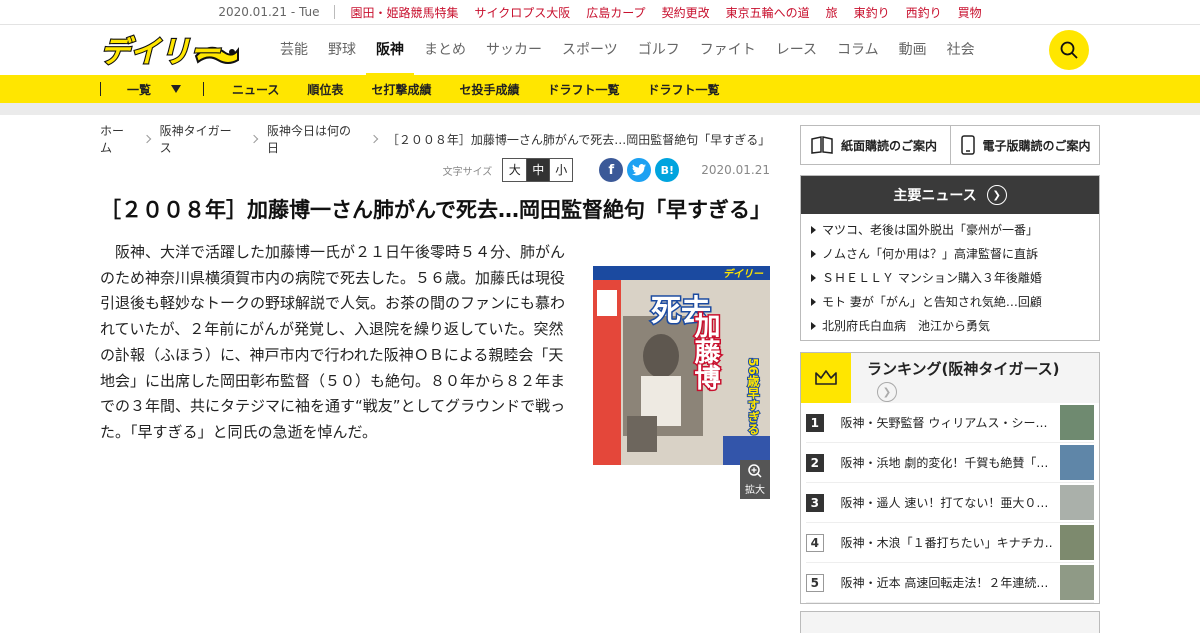 Image resolution: width=1200 pixels, height=633 pixels. I want to click on font-size-small: 小, so click(560, 170).